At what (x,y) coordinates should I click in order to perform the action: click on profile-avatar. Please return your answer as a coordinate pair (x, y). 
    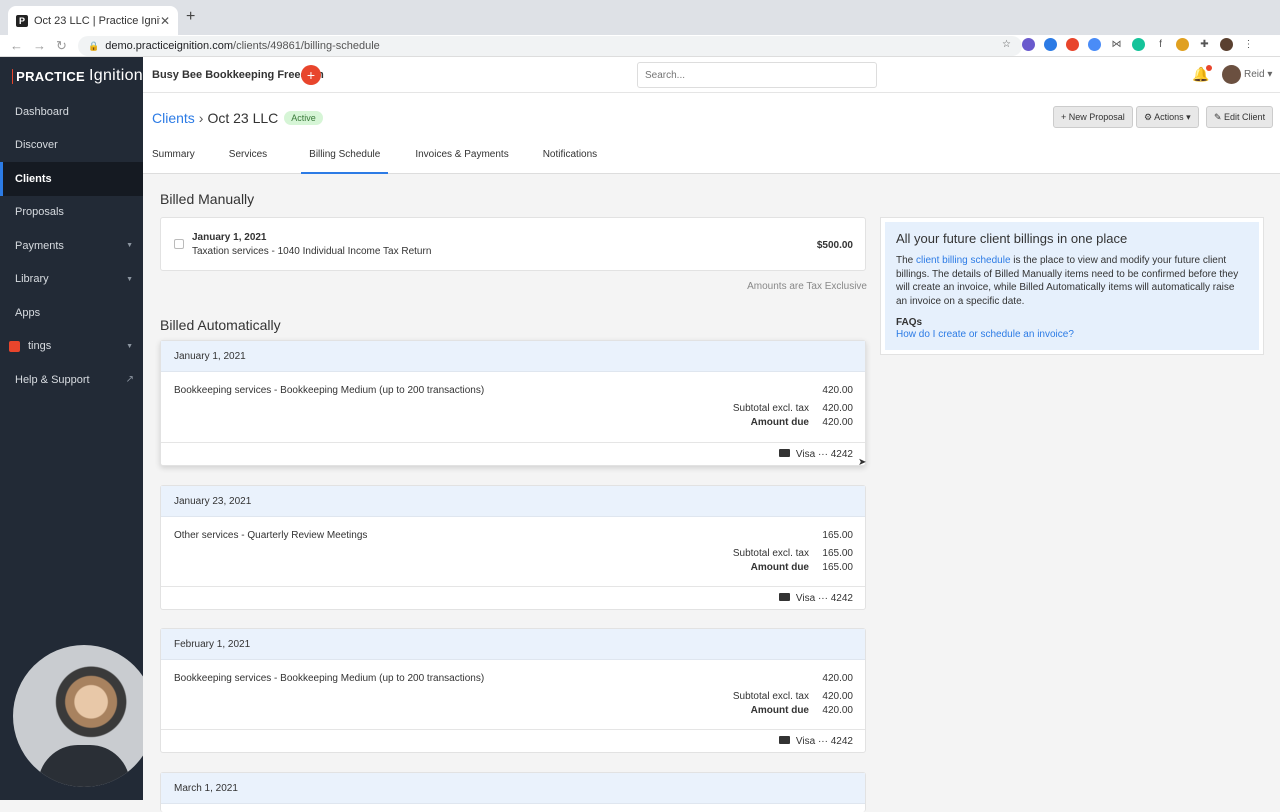
    Looking at the image, I should click on (1226, 44).